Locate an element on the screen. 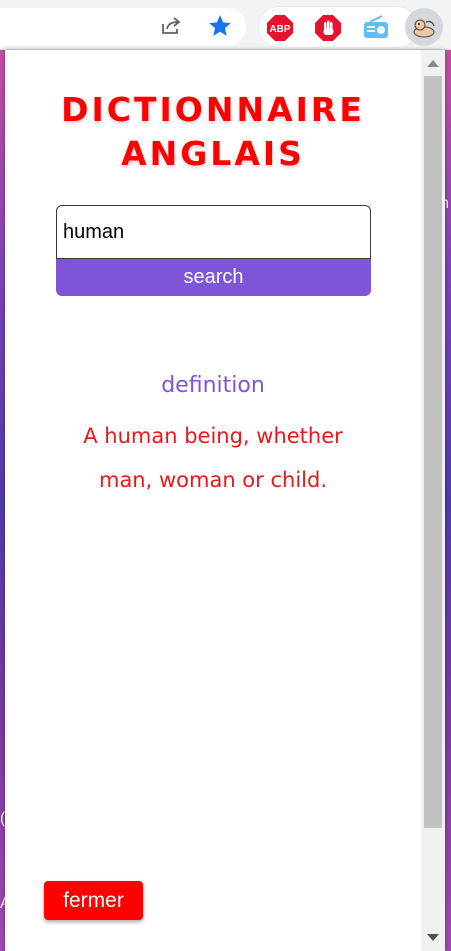 The width and height of the screenshot is (451, 951). abp-icon: ABP is located at coordinates (280, 28).